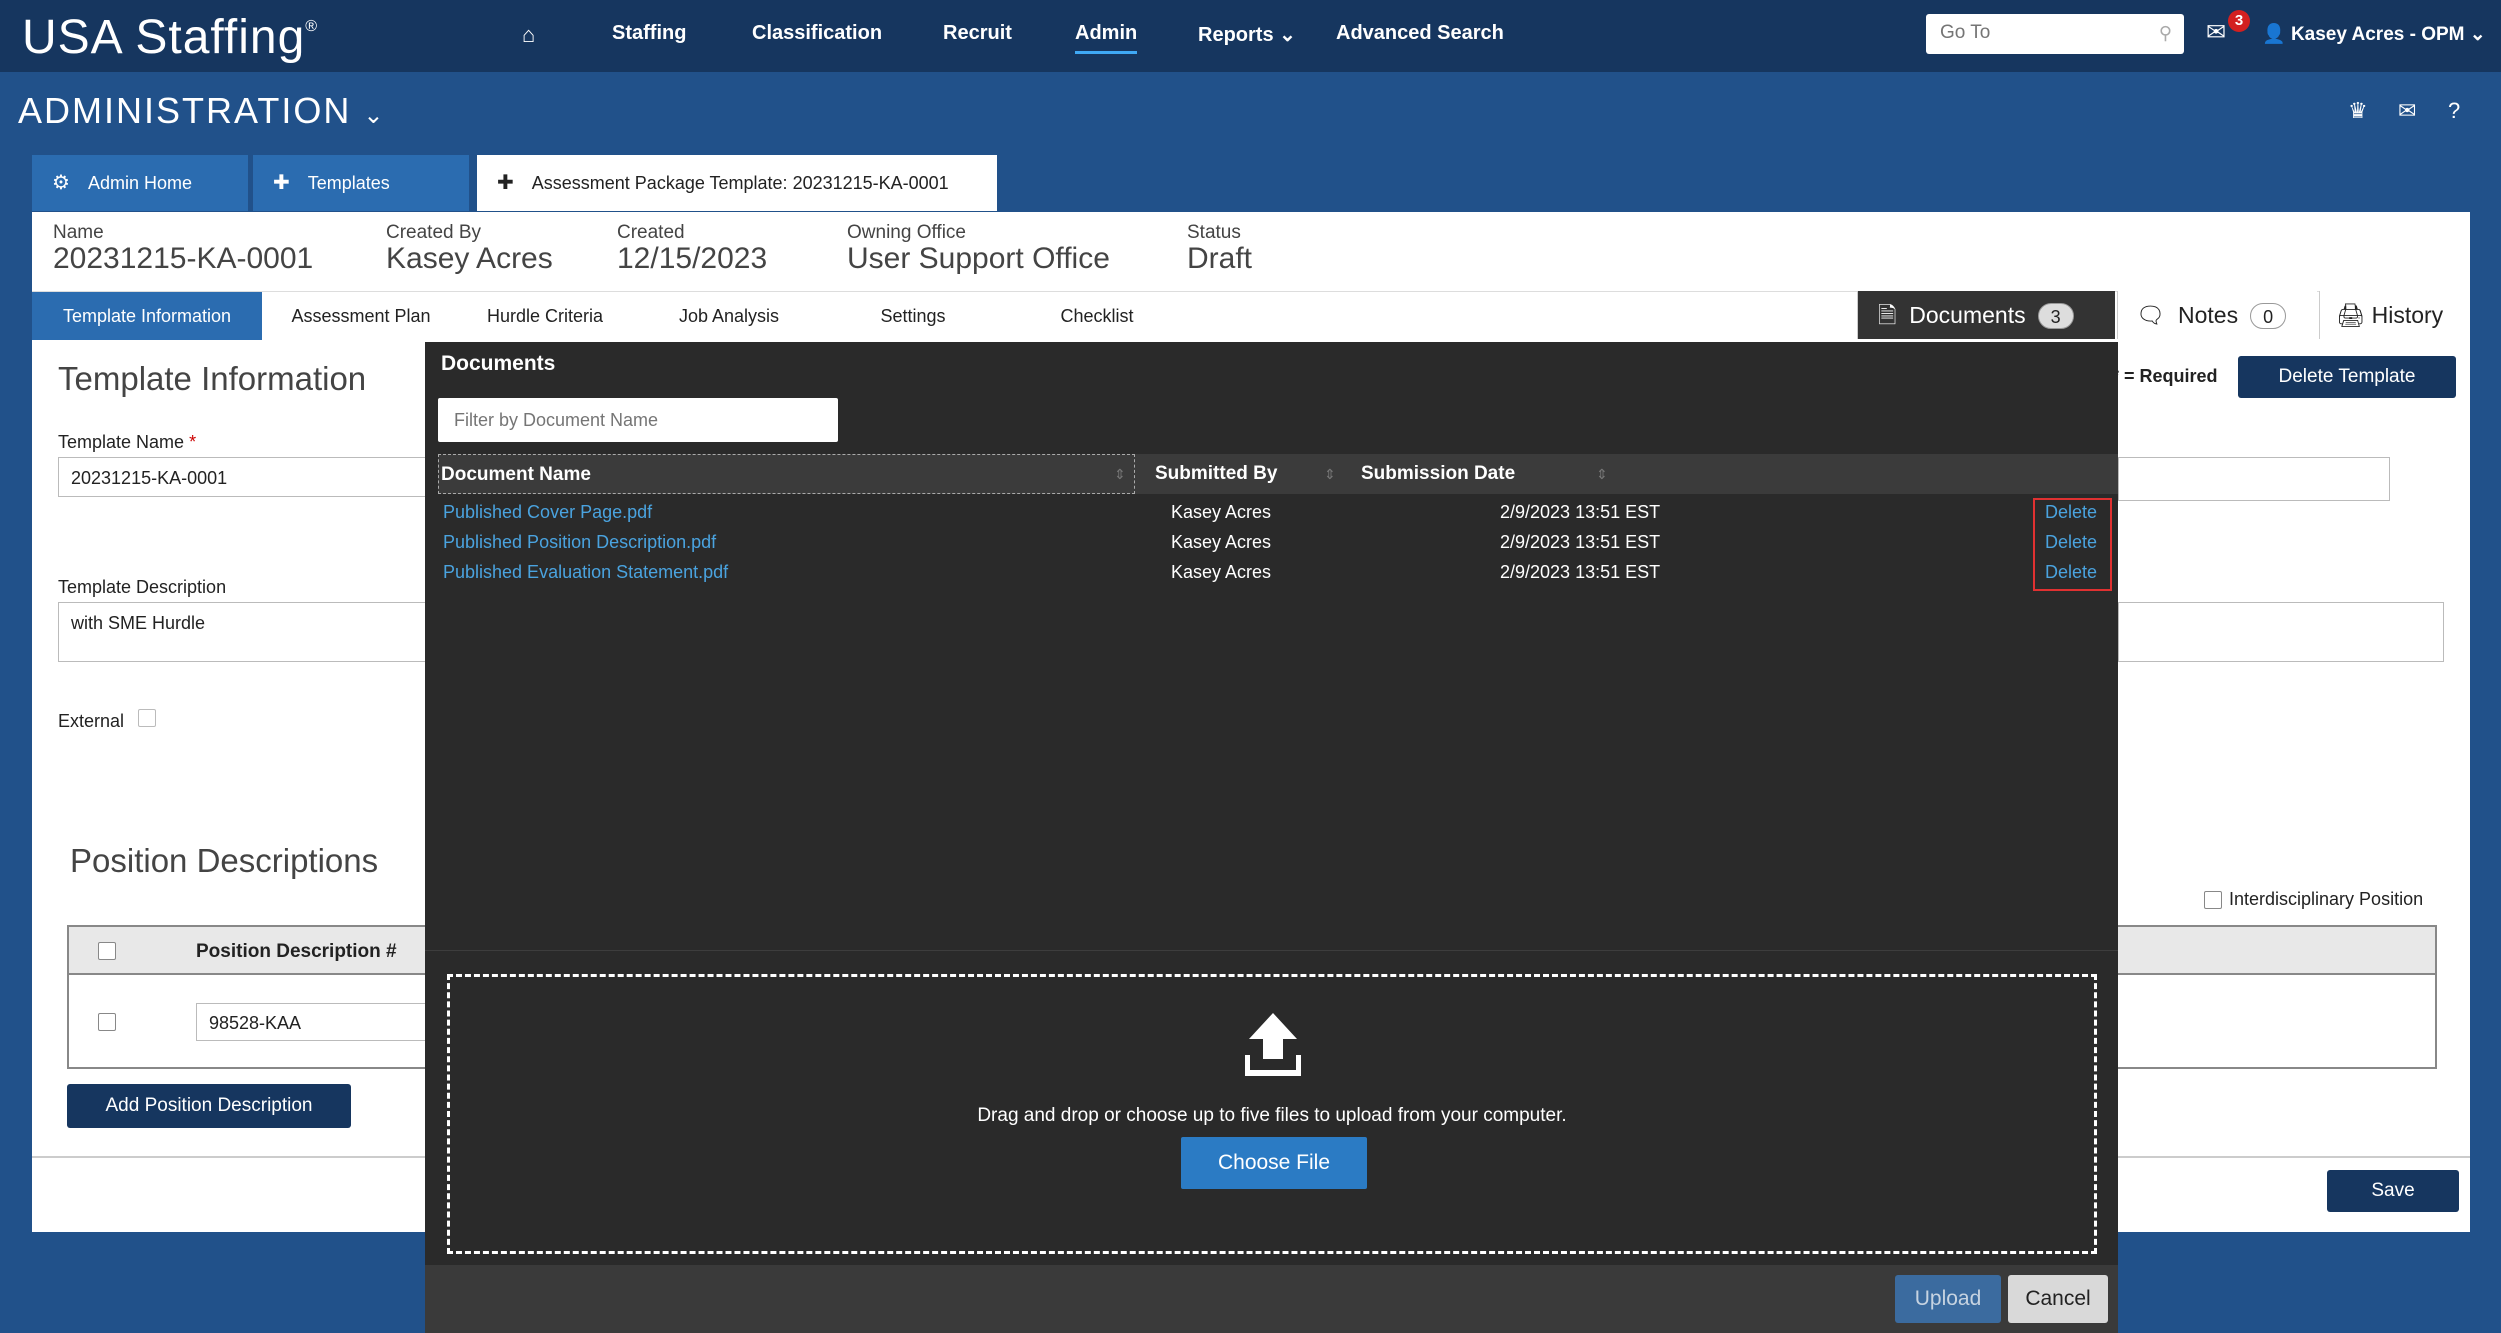 This screenshot has height=1333, width=2501. What do you see at coordinates (729, 316) in the screenshot?
I see `step-job-analysis: Job Analysis` at bounding box center [729, 316].